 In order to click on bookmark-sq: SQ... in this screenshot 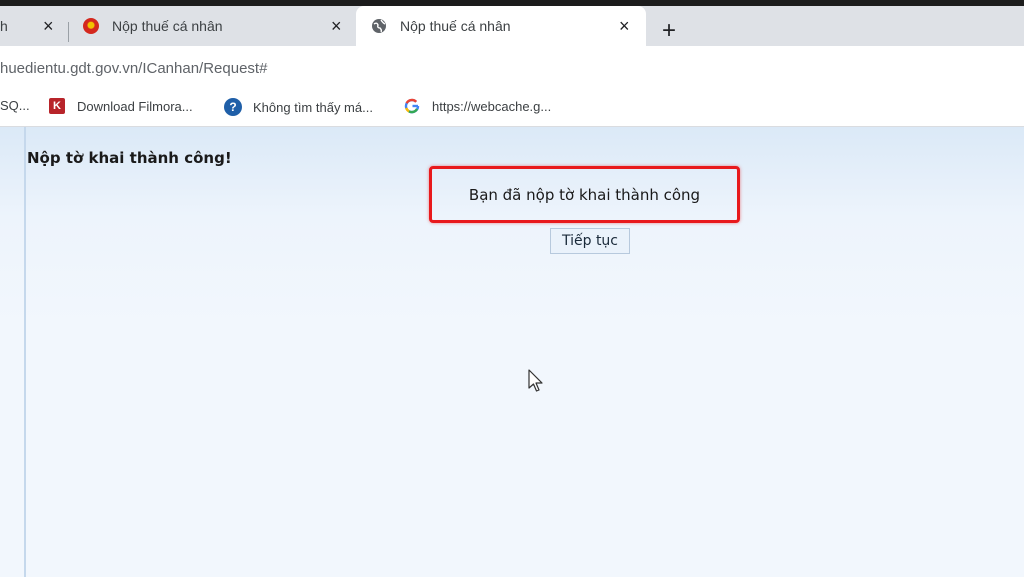, I will do `click(15, 105)`.